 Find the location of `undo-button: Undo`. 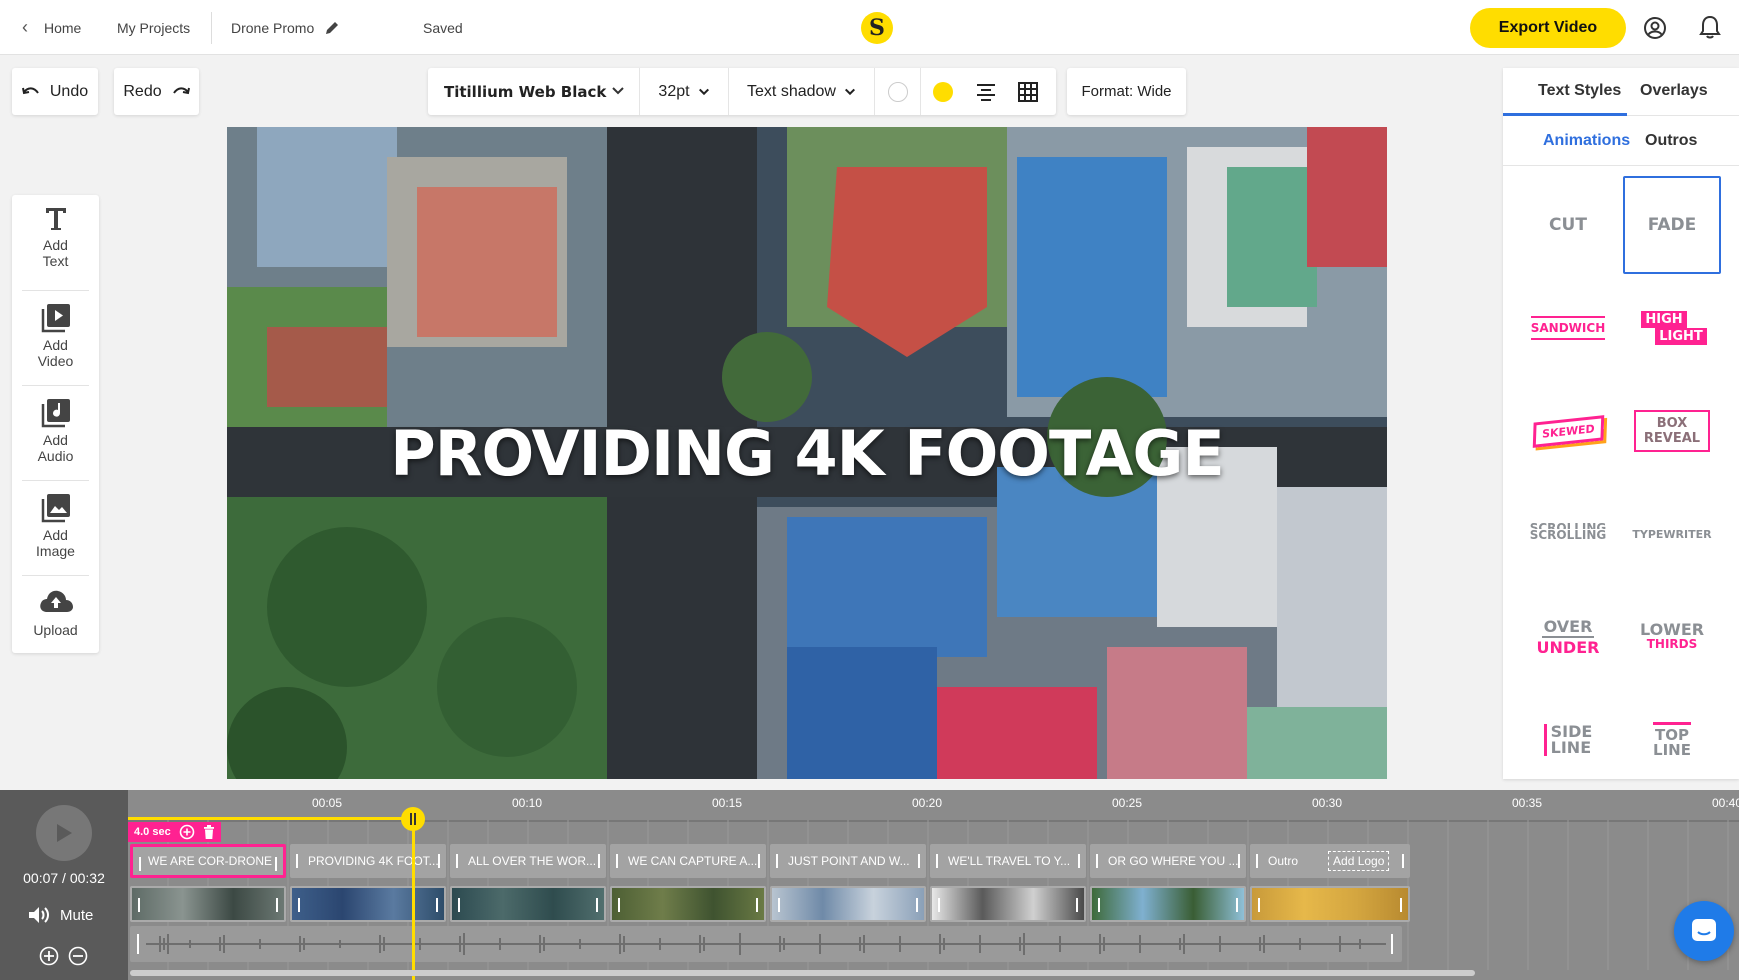

undo-button: Undo is located at coordinates (55, 91).